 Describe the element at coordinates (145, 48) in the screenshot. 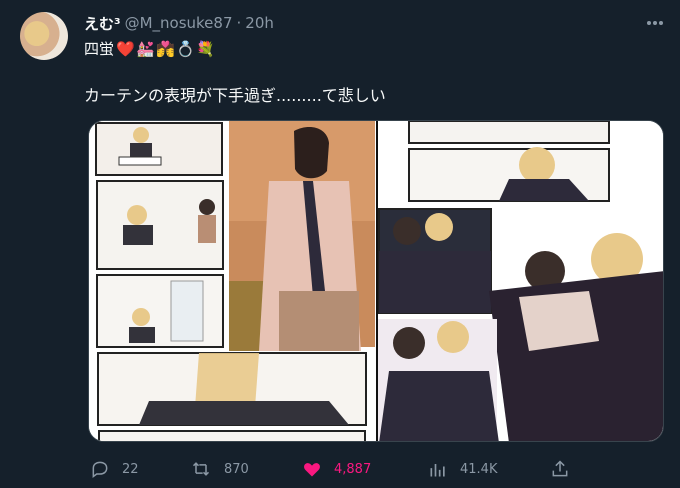

I see `wedding-emoji: 💒` at that location.